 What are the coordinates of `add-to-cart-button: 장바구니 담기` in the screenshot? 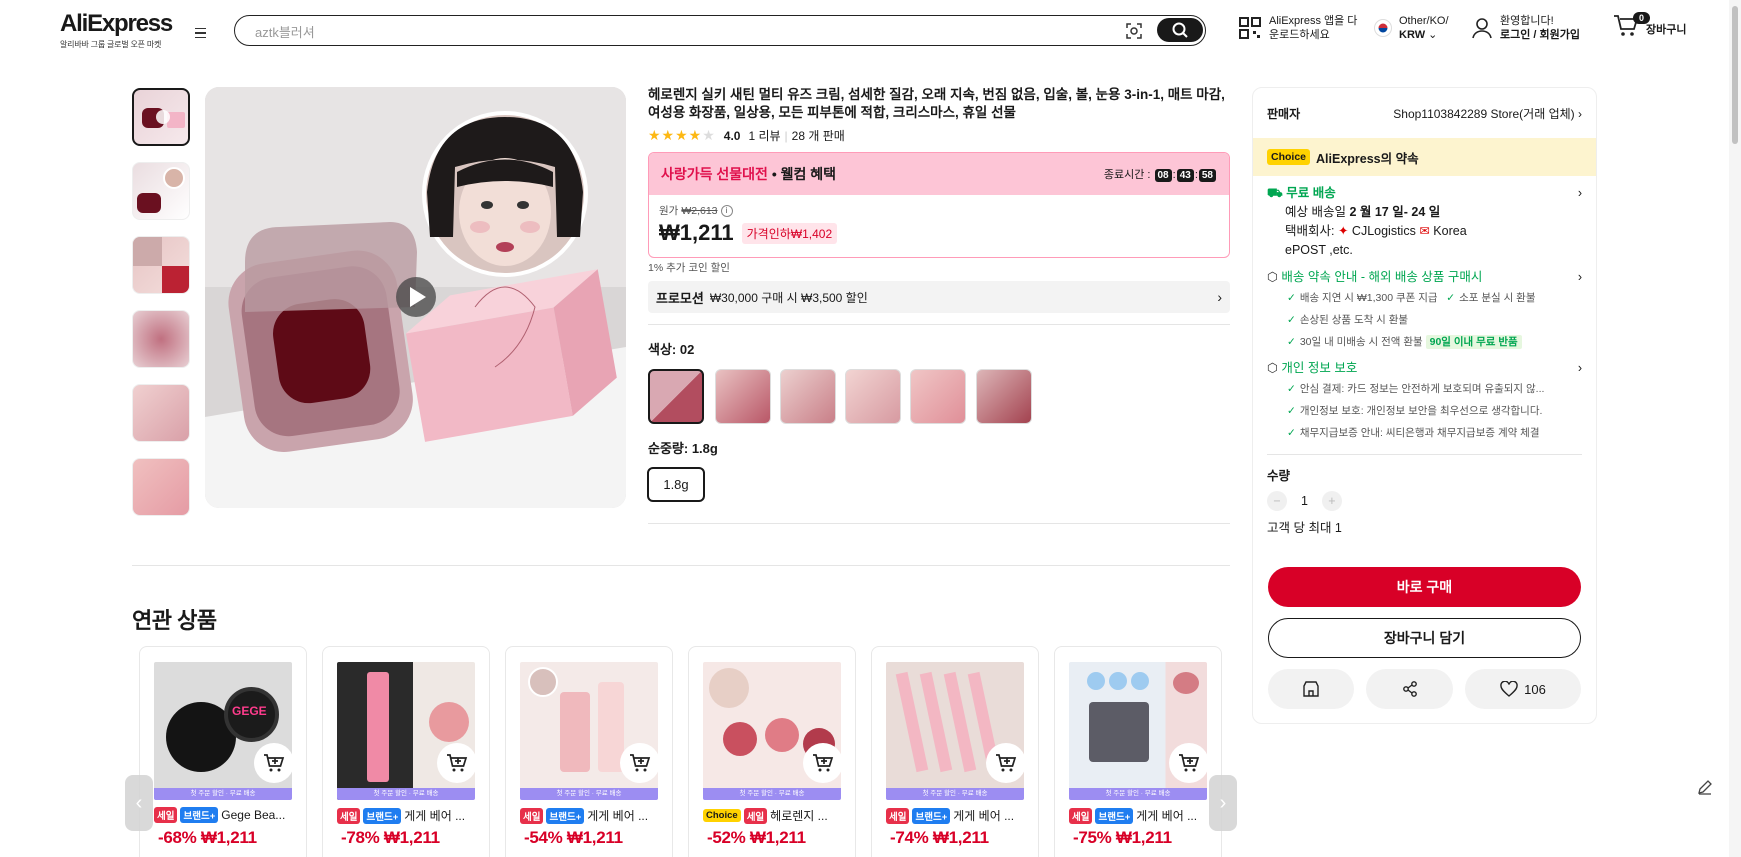 It's located at (1424, 638).